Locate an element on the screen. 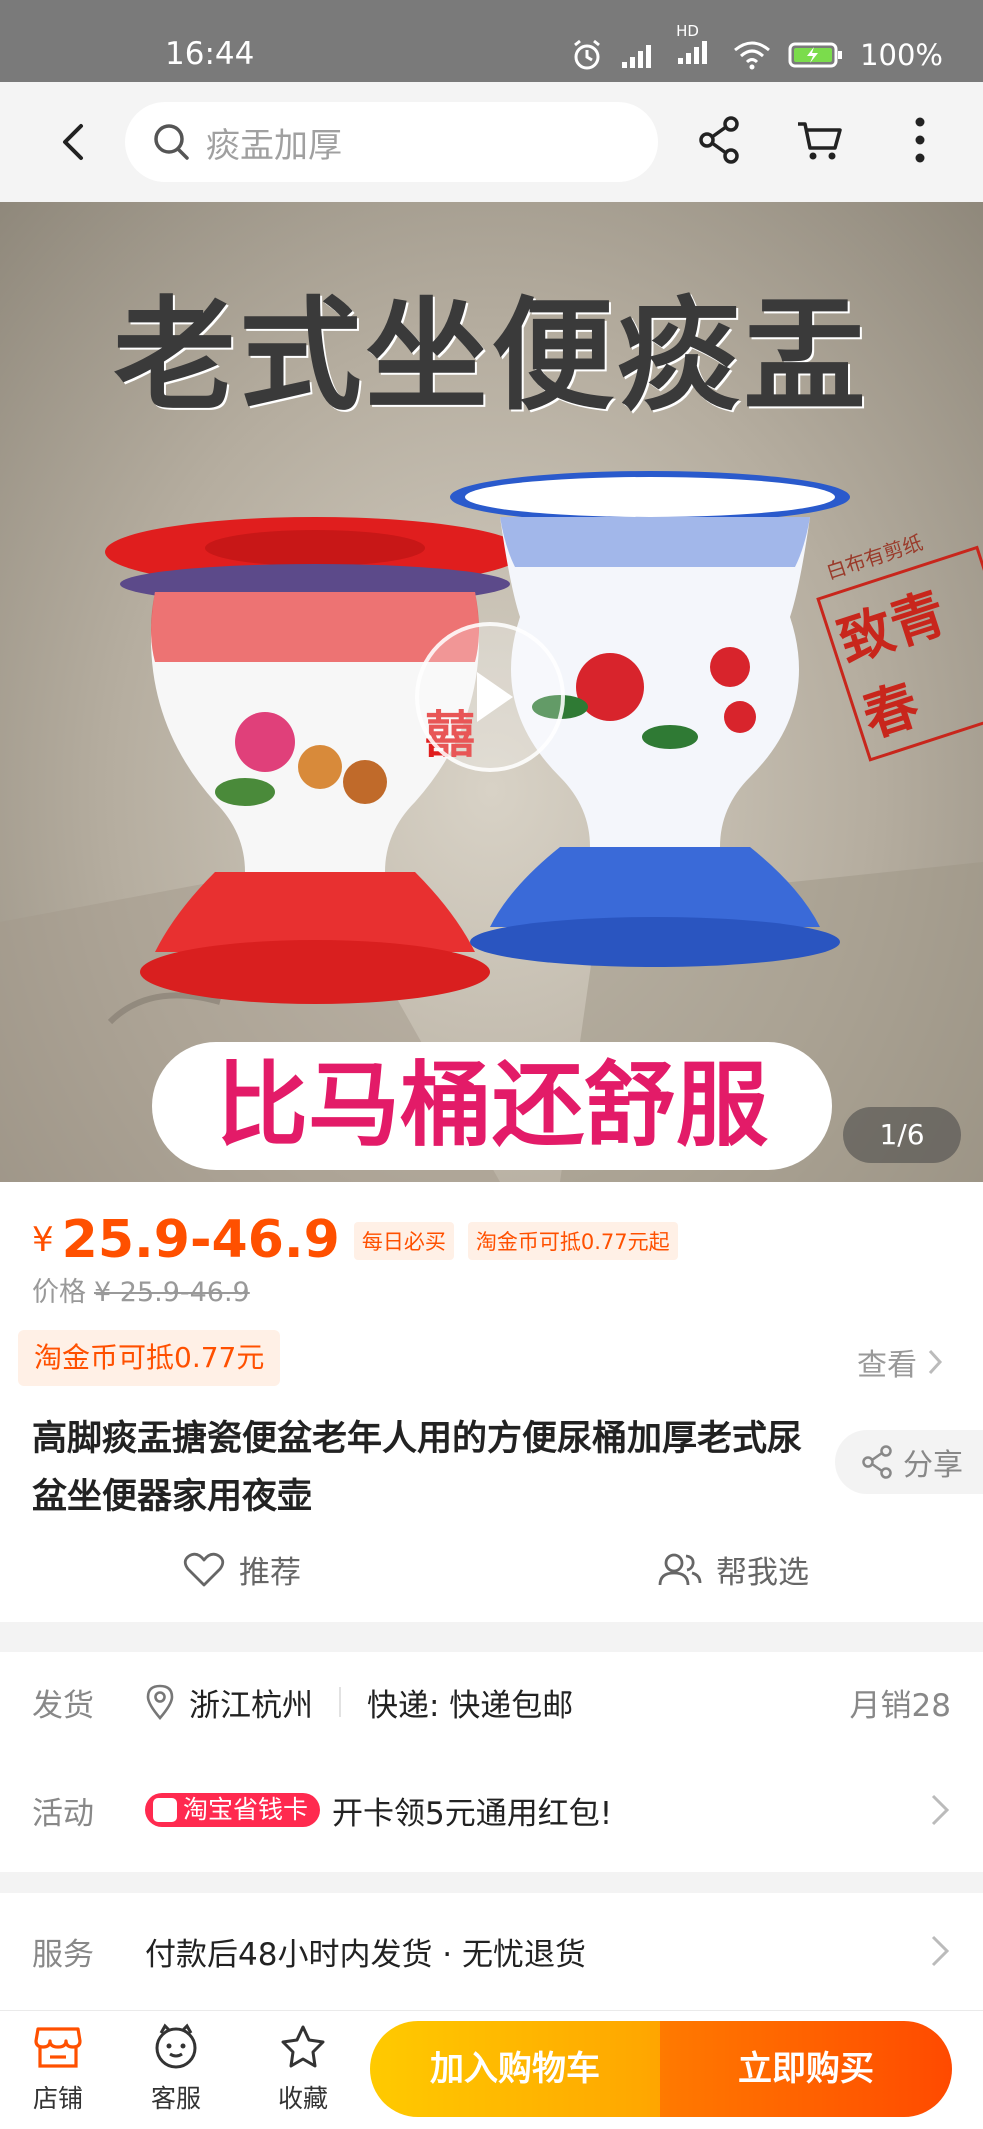 Image resolution: width=983 pixels, height=2129 pixels. express-info: 快递: 快递包邮 is located at coordinates (470, 1705).